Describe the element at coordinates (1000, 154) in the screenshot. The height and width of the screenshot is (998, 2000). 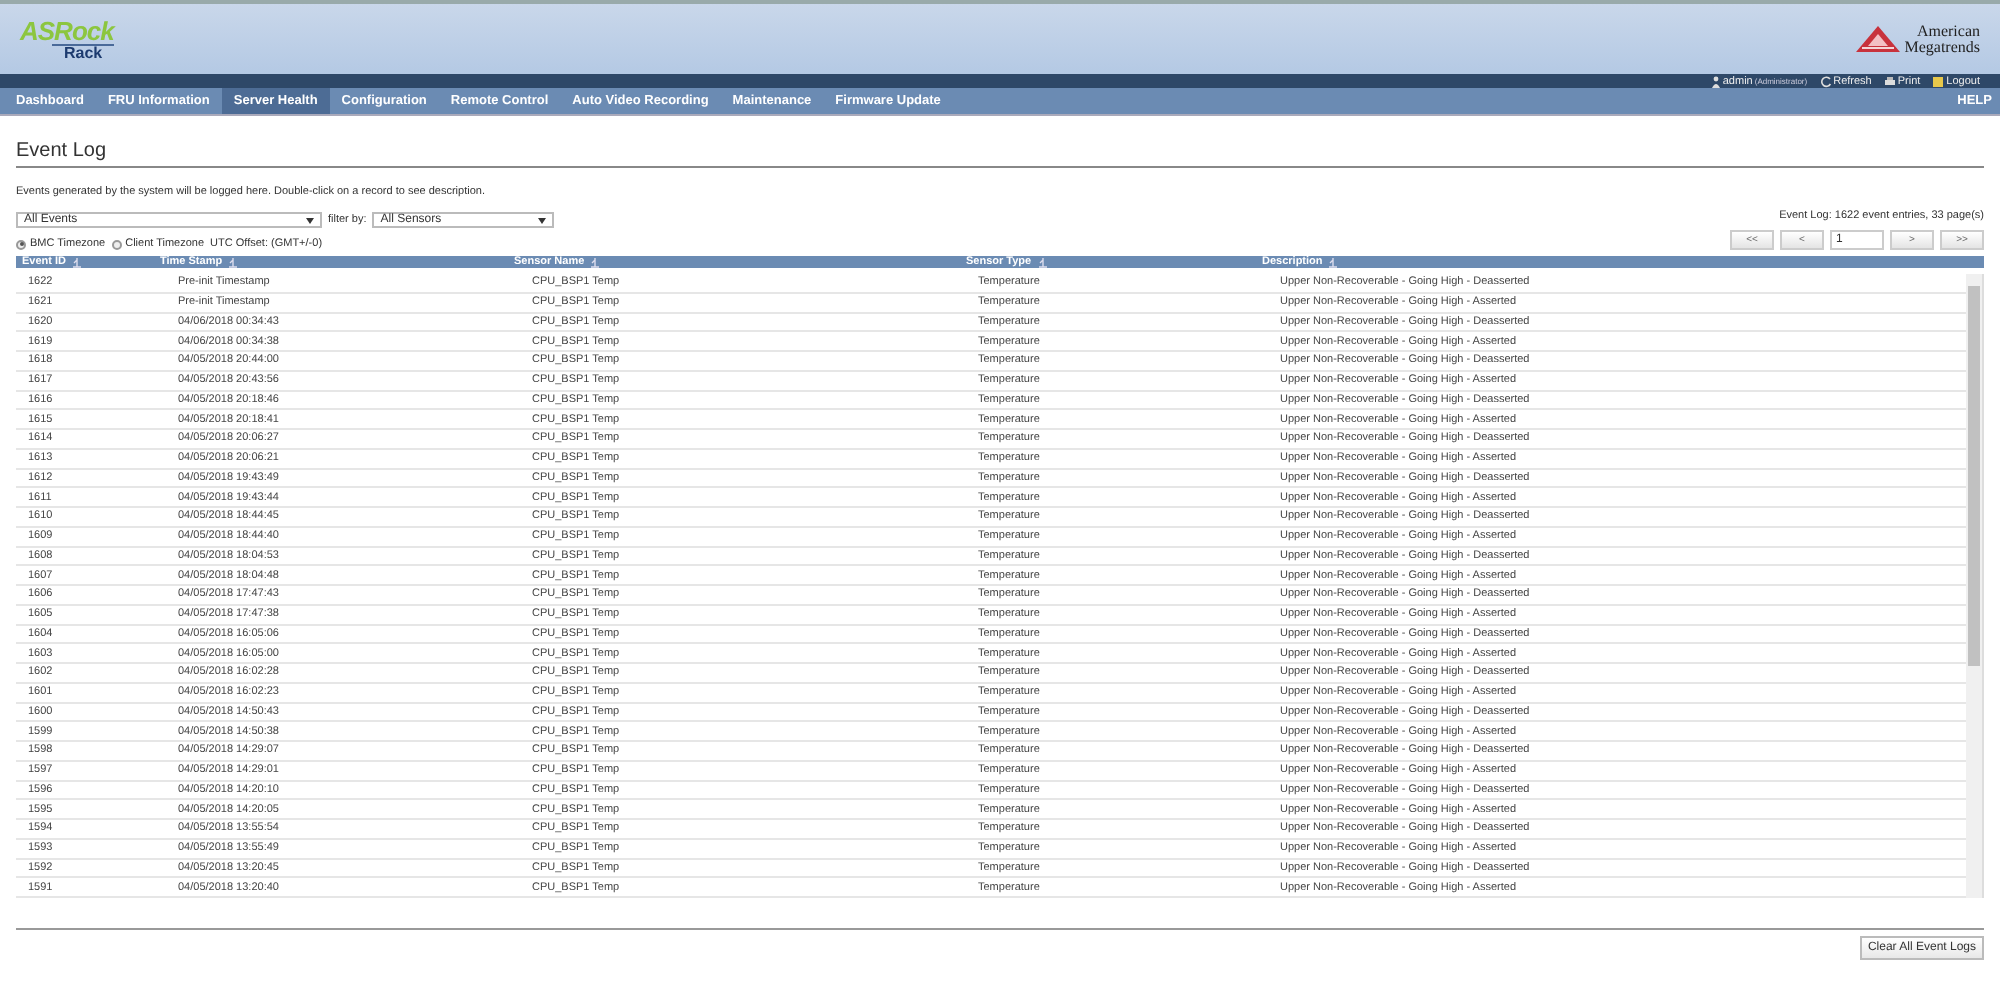
I see `page-title: Event Log` at that location.